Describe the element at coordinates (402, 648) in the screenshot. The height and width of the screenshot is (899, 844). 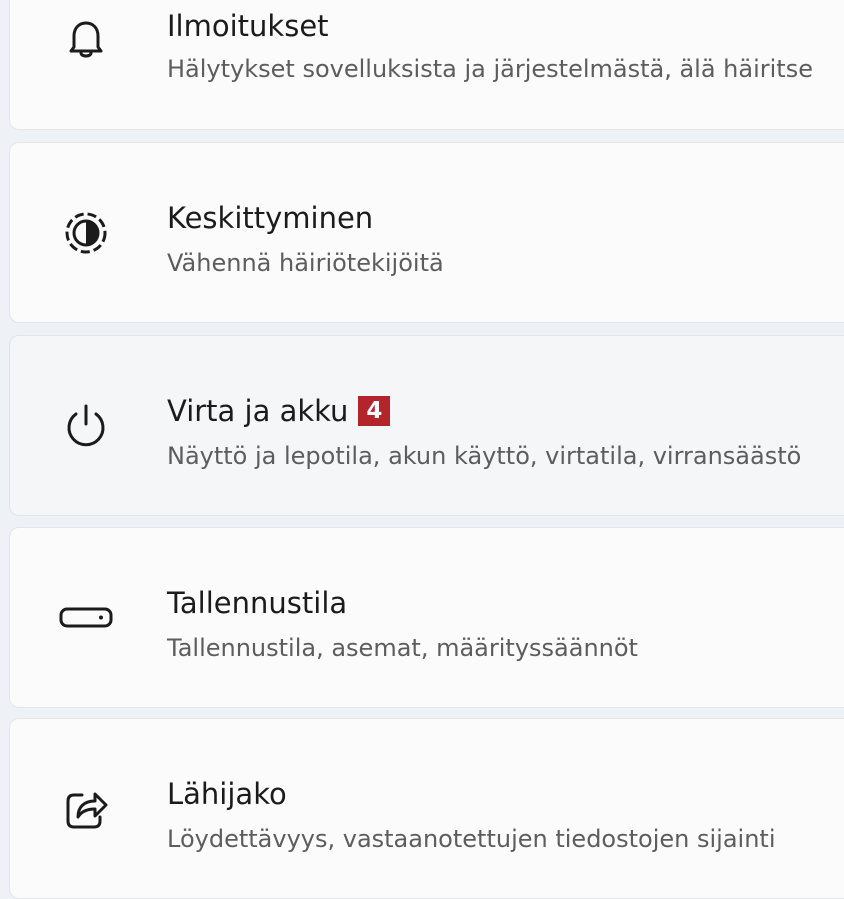
I see `settings-item-subtitle: Tallennustila, asemat, määrityssäännöt` at that location.